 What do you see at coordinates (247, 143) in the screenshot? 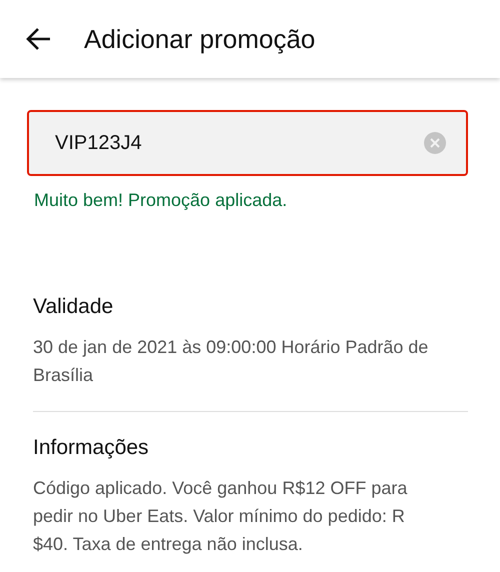
I see `promo-code-field: VIP123J4` at bounding box center [247, 143].